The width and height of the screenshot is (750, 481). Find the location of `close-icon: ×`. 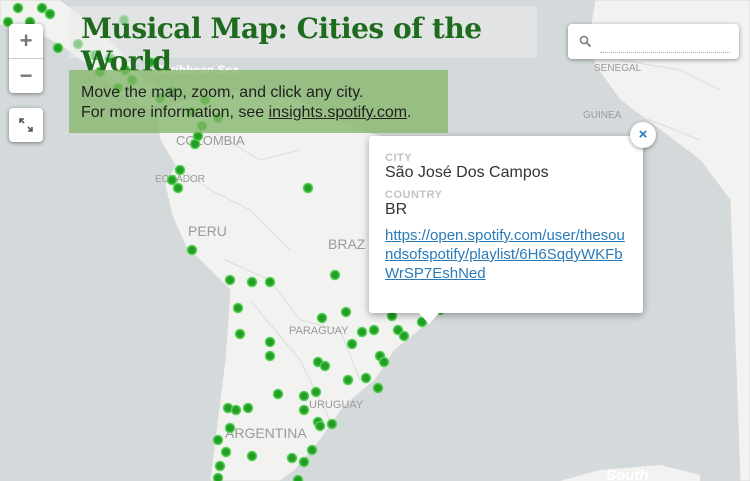

close-icon: × is located at coordinates (643, 134).